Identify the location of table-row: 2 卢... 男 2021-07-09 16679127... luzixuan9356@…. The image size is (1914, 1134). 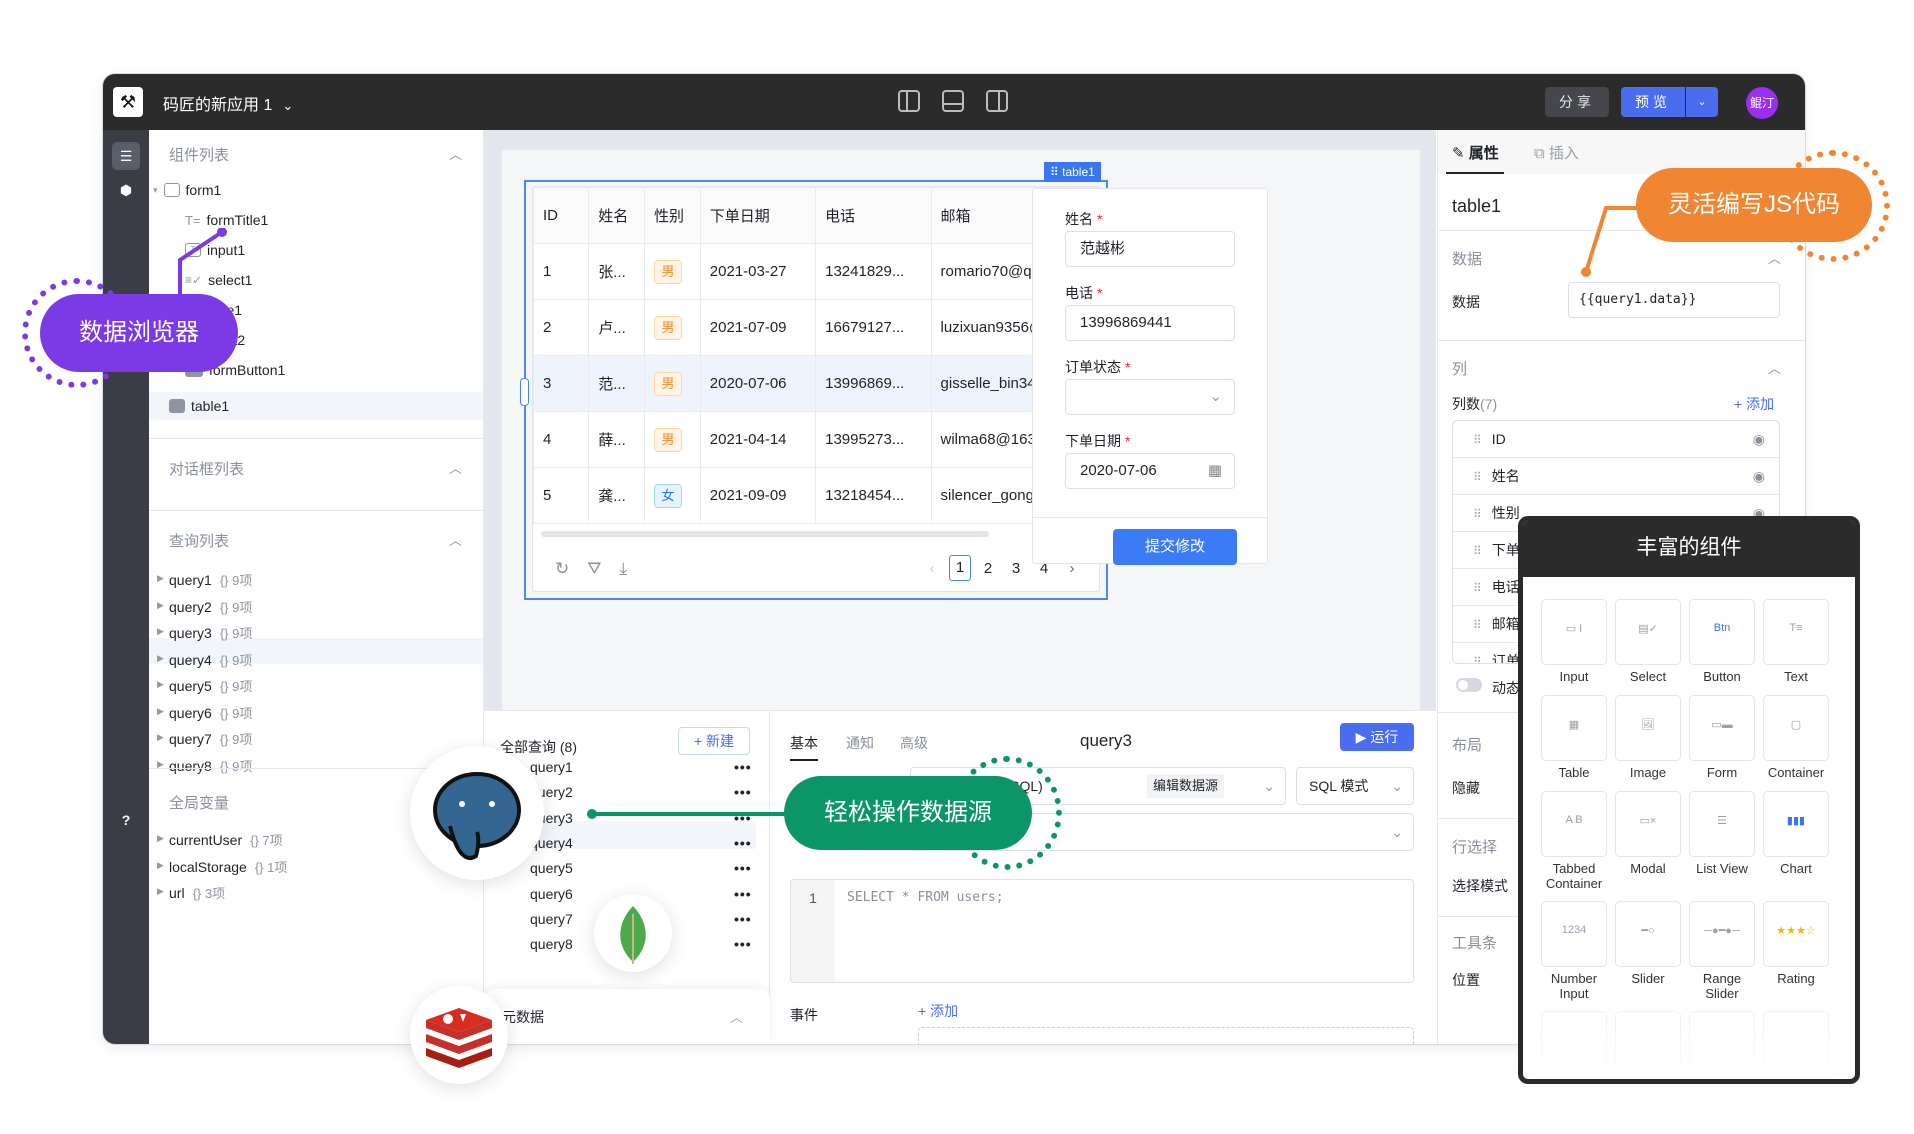
(816, 327).